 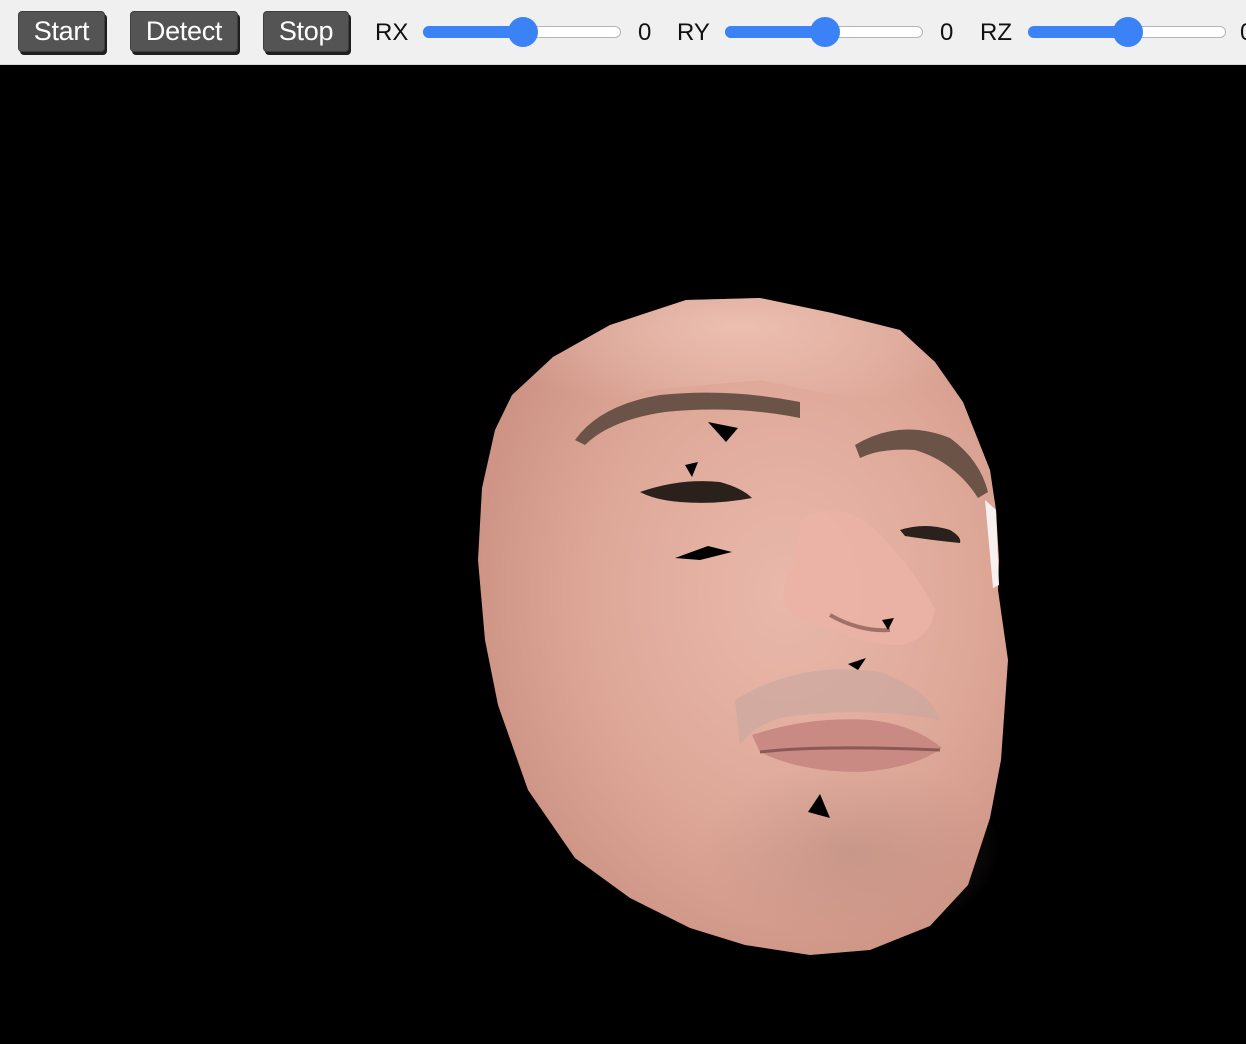 I want to click on rx-slider-thumb, so click(x=523, y=32).